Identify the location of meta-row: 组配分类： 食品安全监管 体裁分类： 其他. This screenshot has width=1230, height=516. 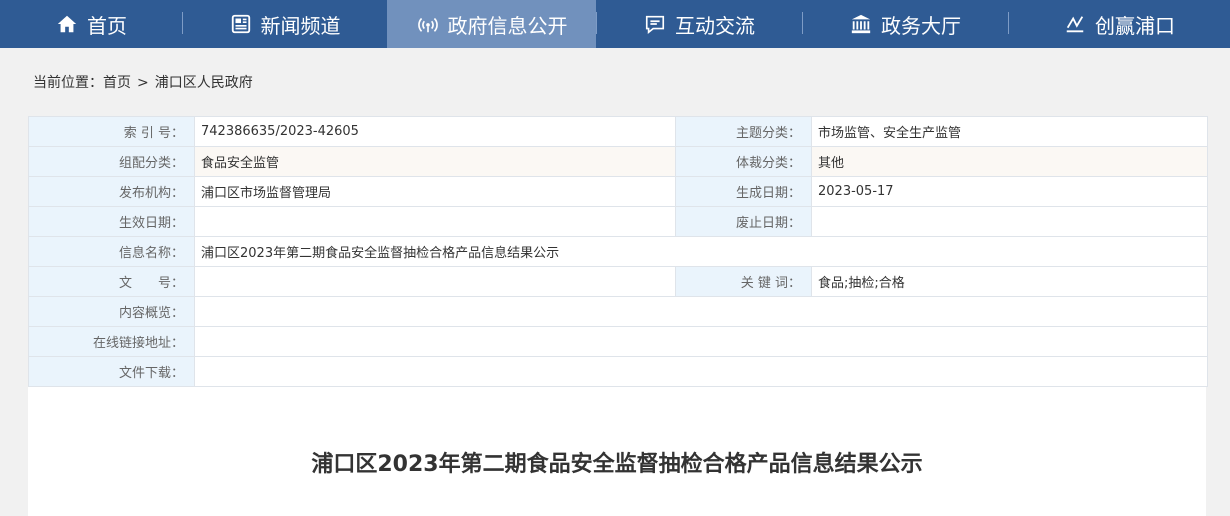
(618, 161).